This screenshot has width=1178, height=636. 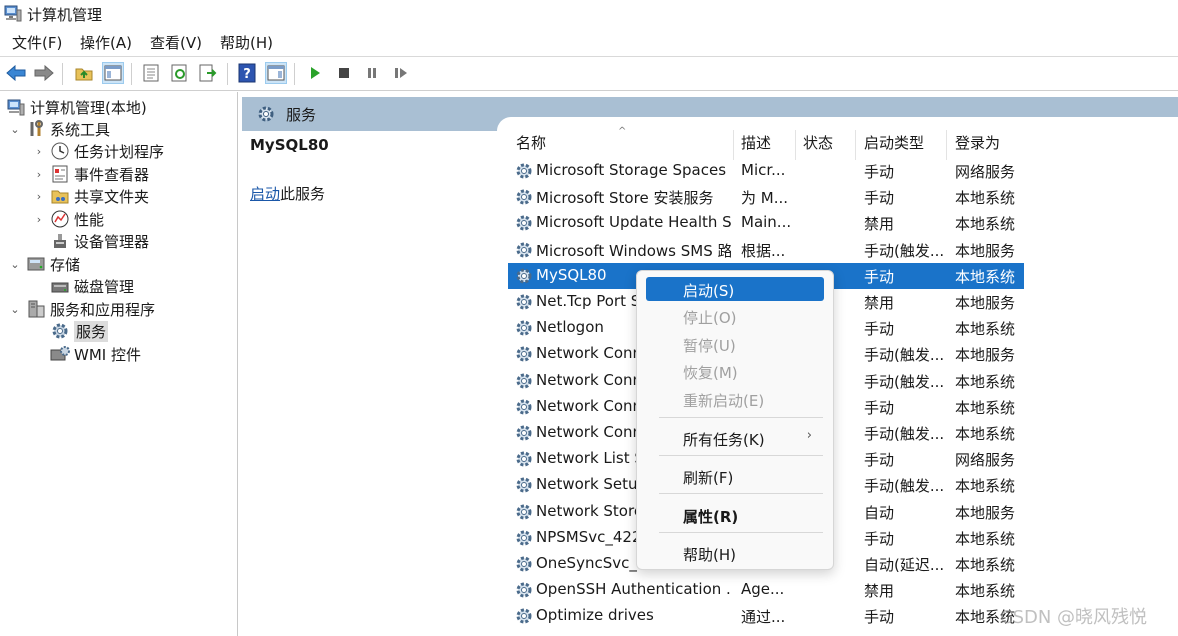 What do you see at coordinates (265, 194) in the screenshot?
I see `start-service-link: 启动` at bounding box center [265, 194].